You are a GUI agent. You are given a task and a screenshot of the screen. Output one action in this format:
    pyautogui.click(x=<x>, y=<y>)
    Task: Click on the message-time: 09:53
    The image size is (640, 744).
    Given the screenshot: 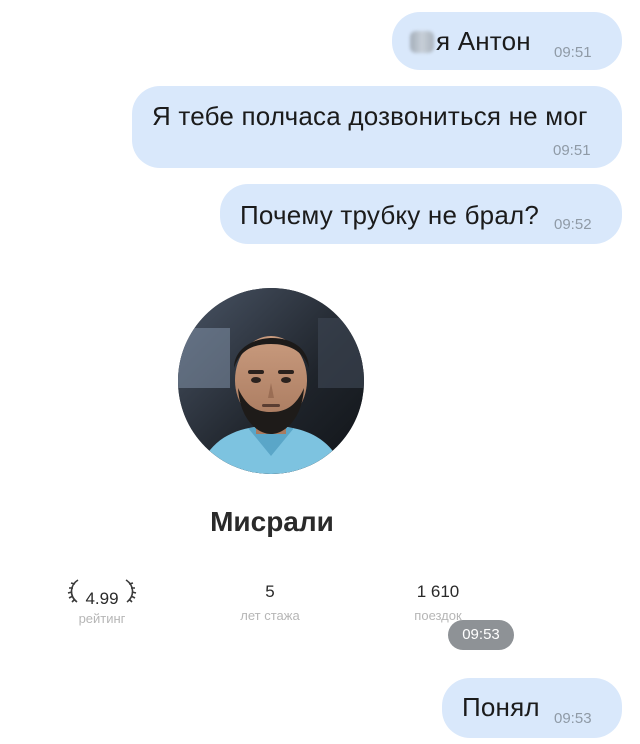 What is the action you would take?
    pyautogui.click(x=573, y=718)
    